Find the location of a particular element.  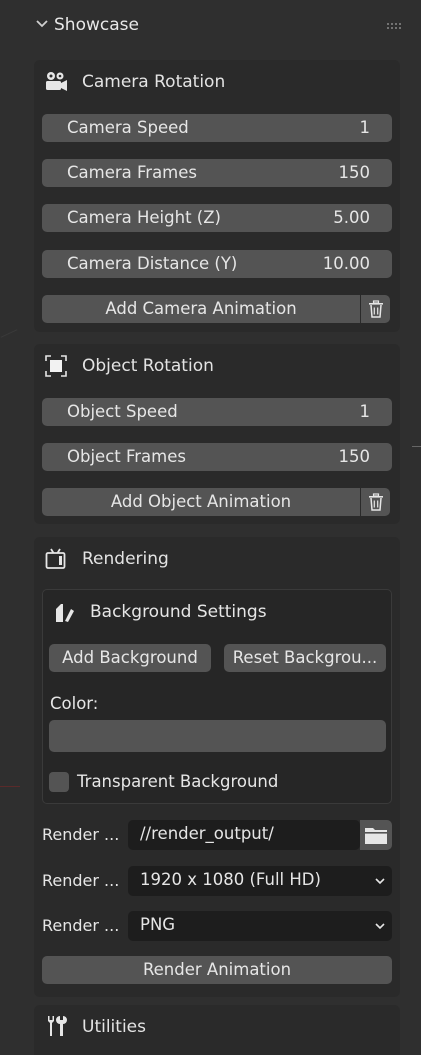

add-object-animation-button: Add Object Animation is located at coordinates (201, 502).